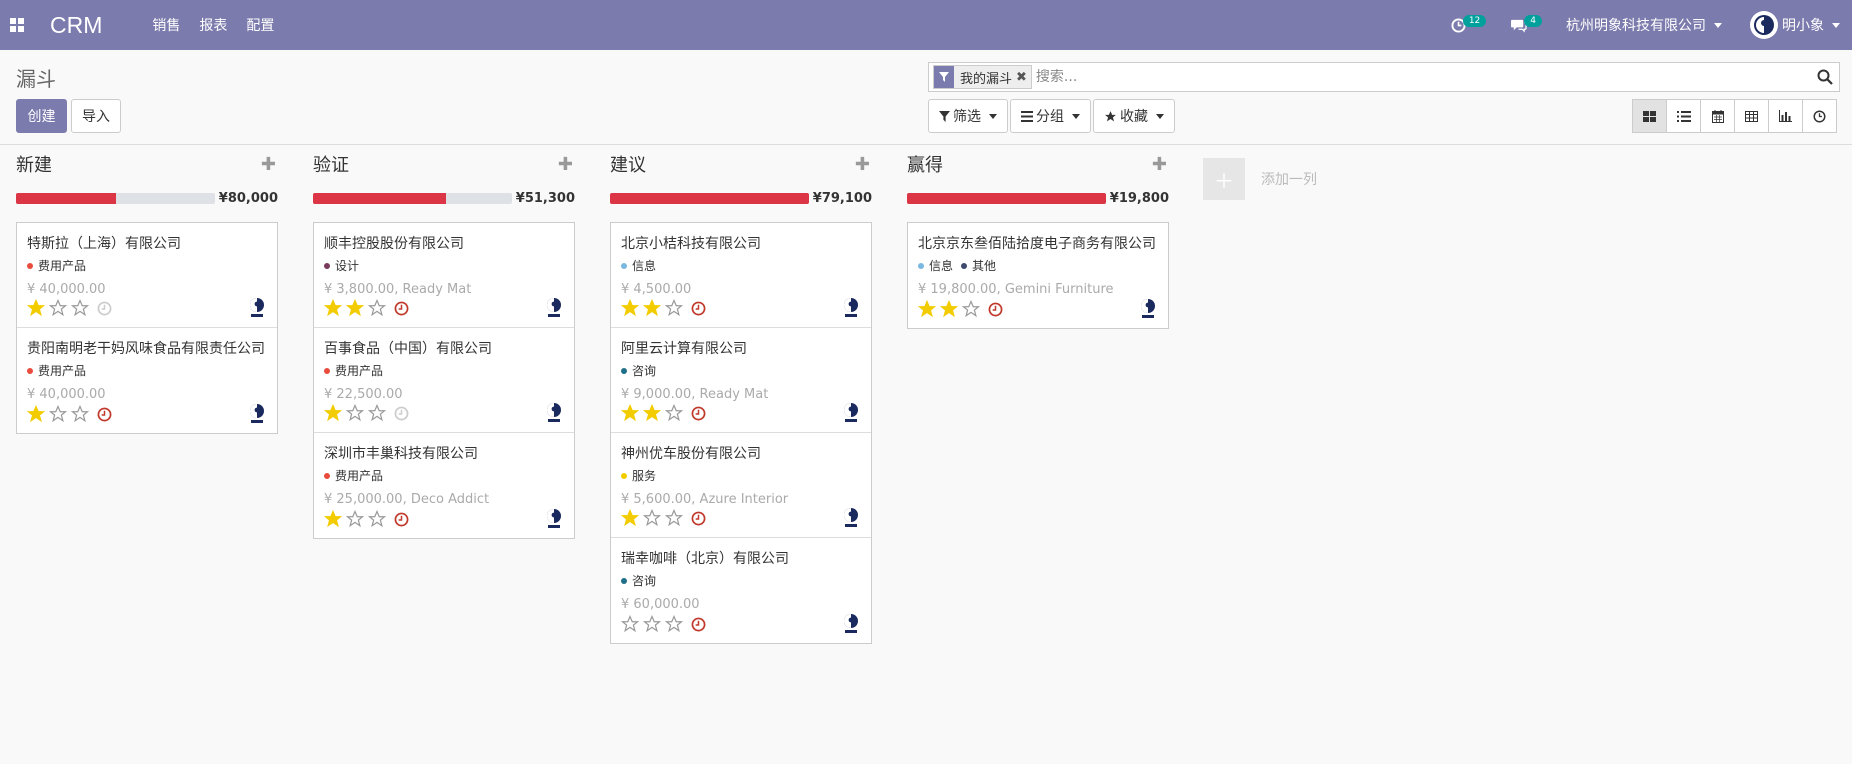 This screenshot has height=764, width=1852. What do you see at coordinates (741, 485) in the screenshot?
I see `opportunity-card: 神州优车股份有限公司 服务 ¥ 5,600.00, Azure Interior` at bounding box center [741, 485].